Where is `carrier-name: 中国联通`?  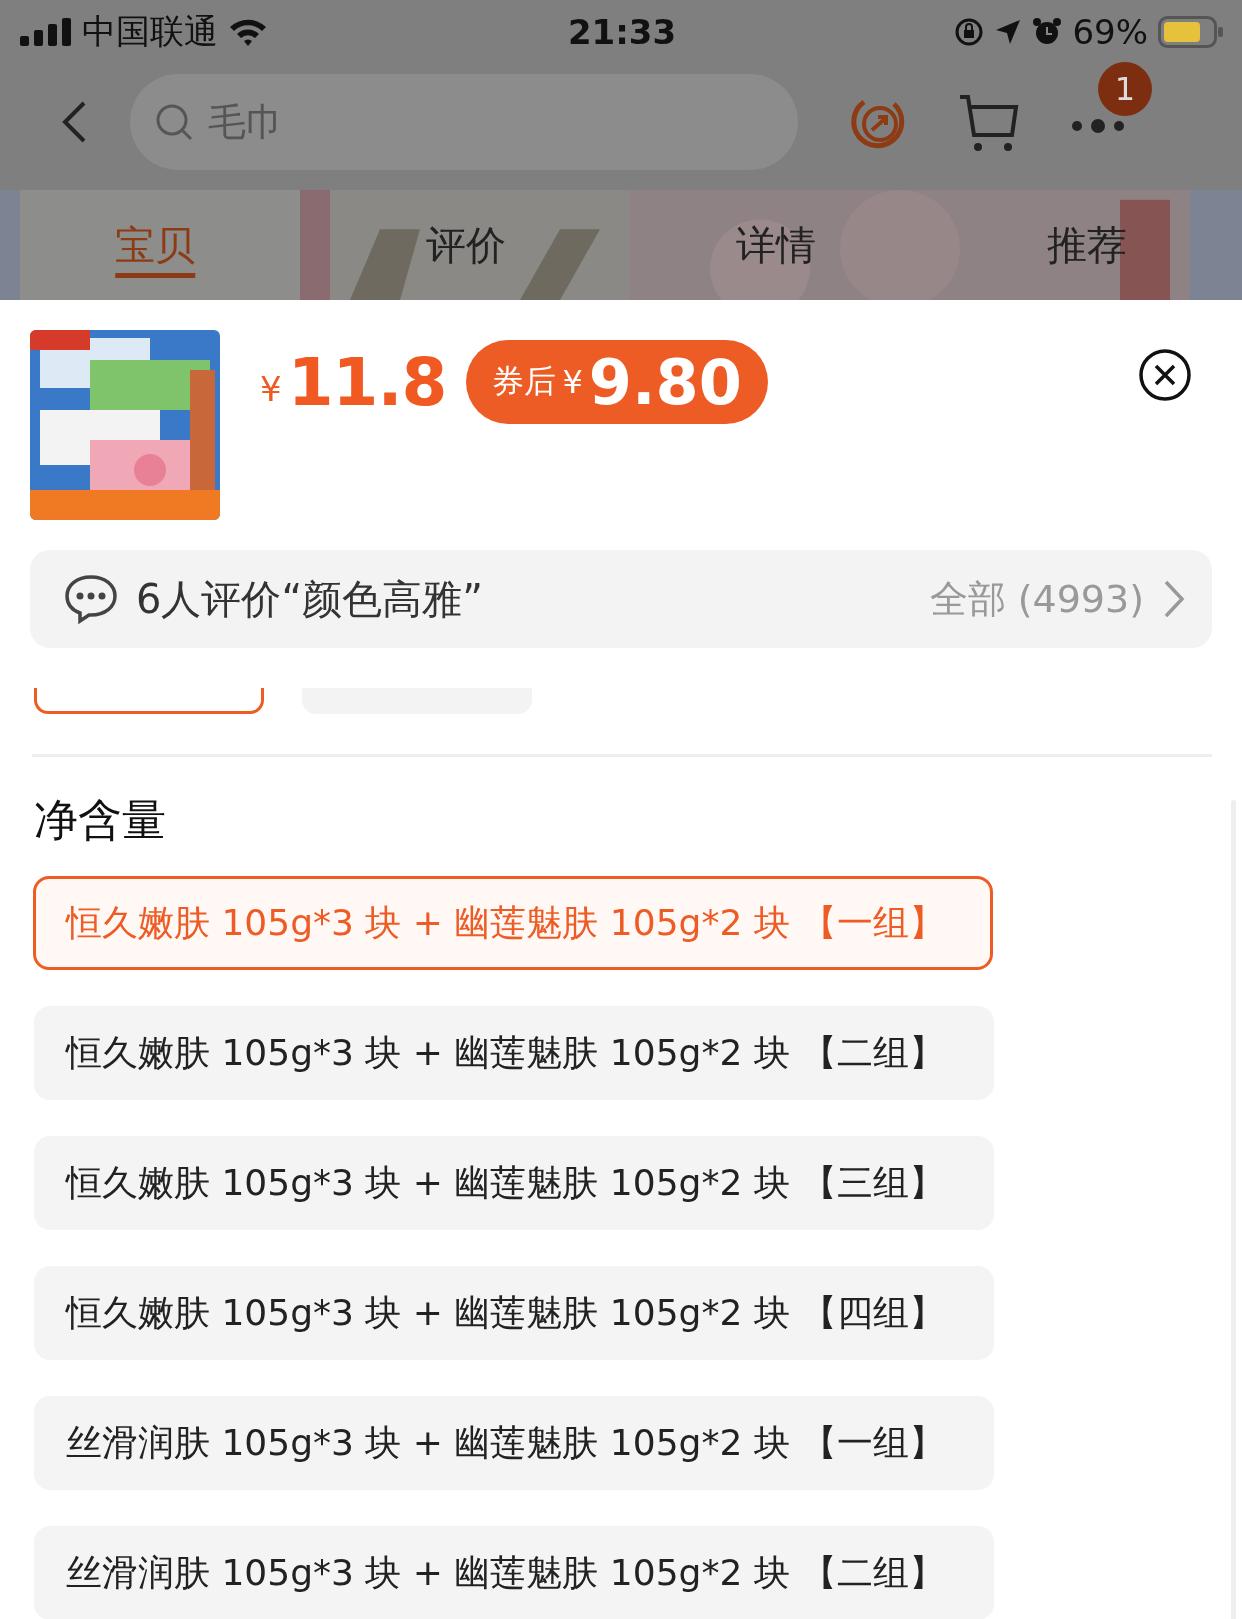 carrier-name: 中国联通 is located at coordinates (150, 31).